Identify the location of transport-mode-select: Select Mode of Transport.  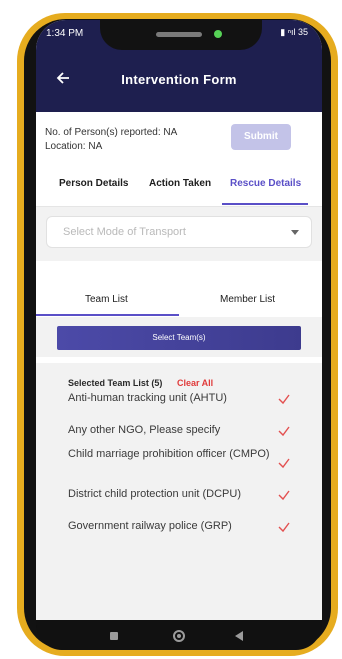
(179, 232).